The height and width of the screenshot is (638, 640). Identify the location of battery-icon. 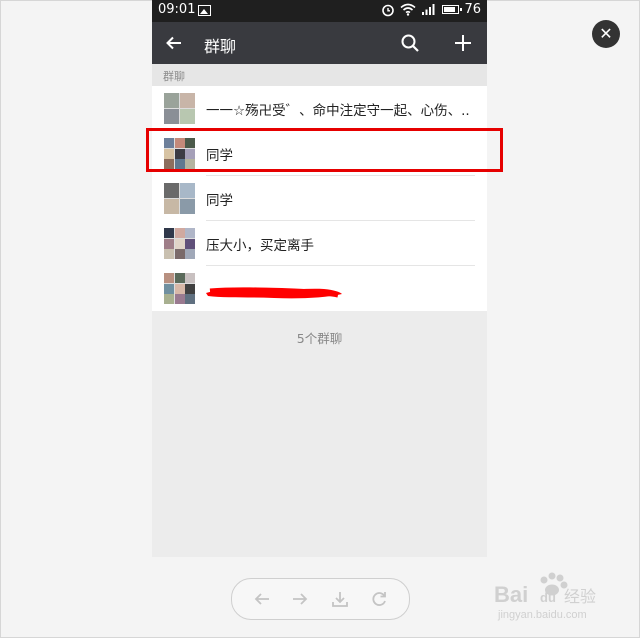
(452, 9).